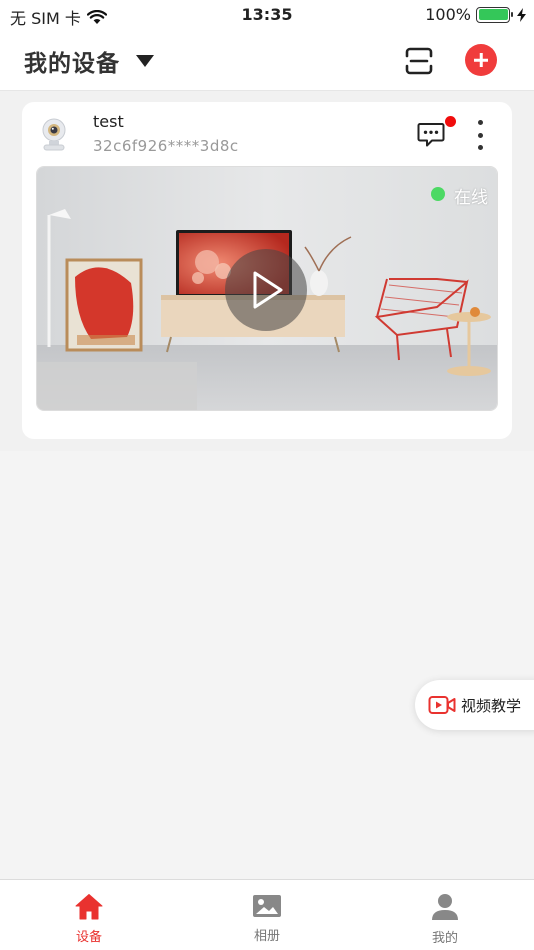  What do you see at coordinates (419, 61) in the screenshot?
I see `scan-button` at bounding box center [419, 61].